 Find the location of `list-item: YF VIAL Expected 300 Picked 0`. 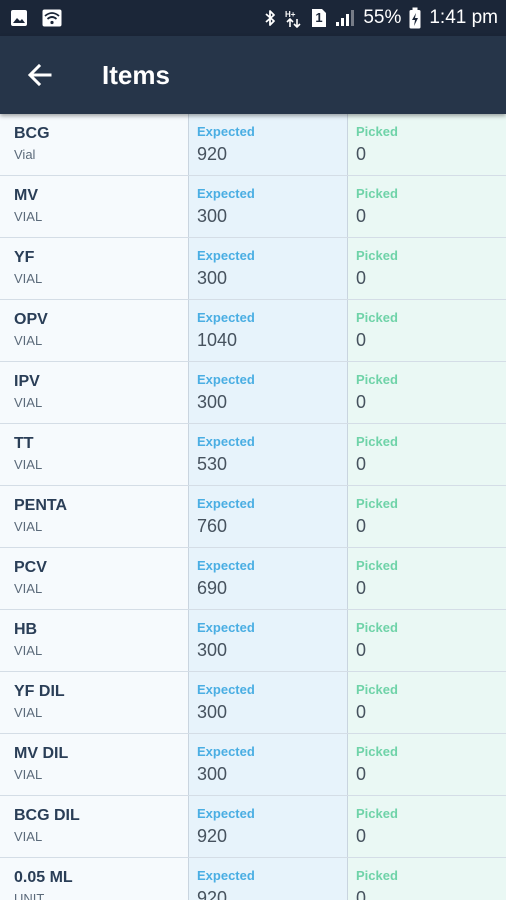

list-item: YF VIAL Expected 300 Picked 0 is located at coordinates (253, 269).